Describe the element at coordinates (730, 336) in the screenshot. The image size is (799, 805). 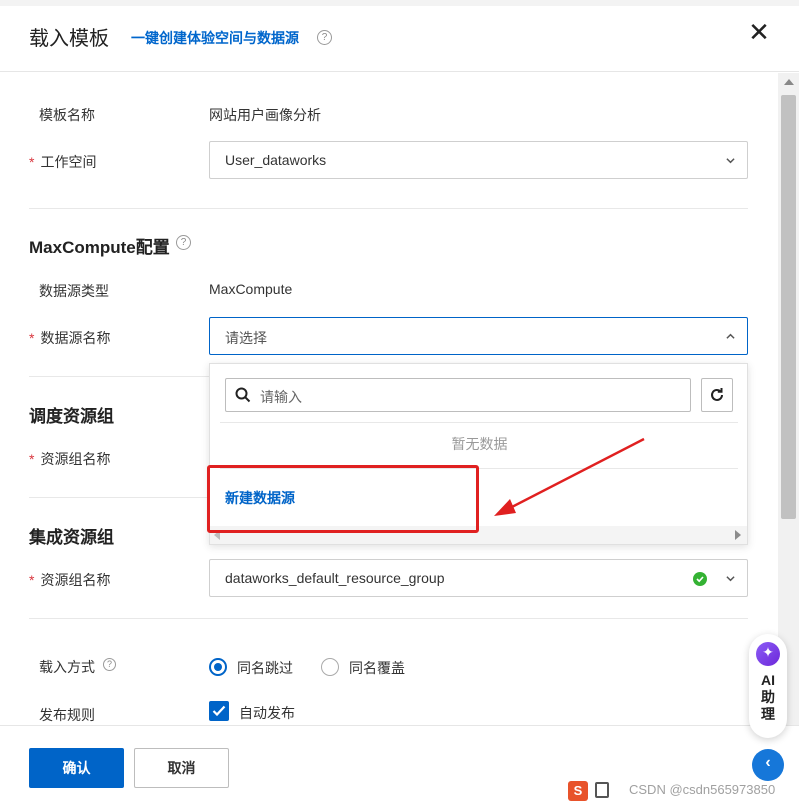
I see `chevron-up-icon` at that location.